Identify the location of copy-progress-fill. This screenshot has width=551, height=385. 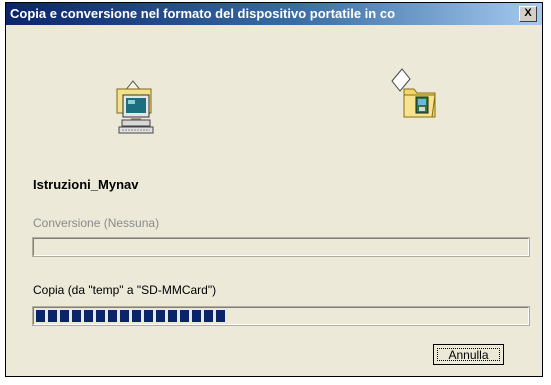
(130, 316).